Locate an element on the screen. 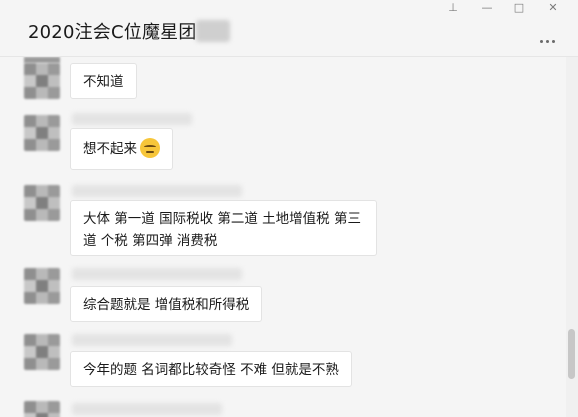 The height and width of the screenshot is (417, 578). message-bubble: 综合题就是 增值税和所得税 is located at coordinates (166, 304).